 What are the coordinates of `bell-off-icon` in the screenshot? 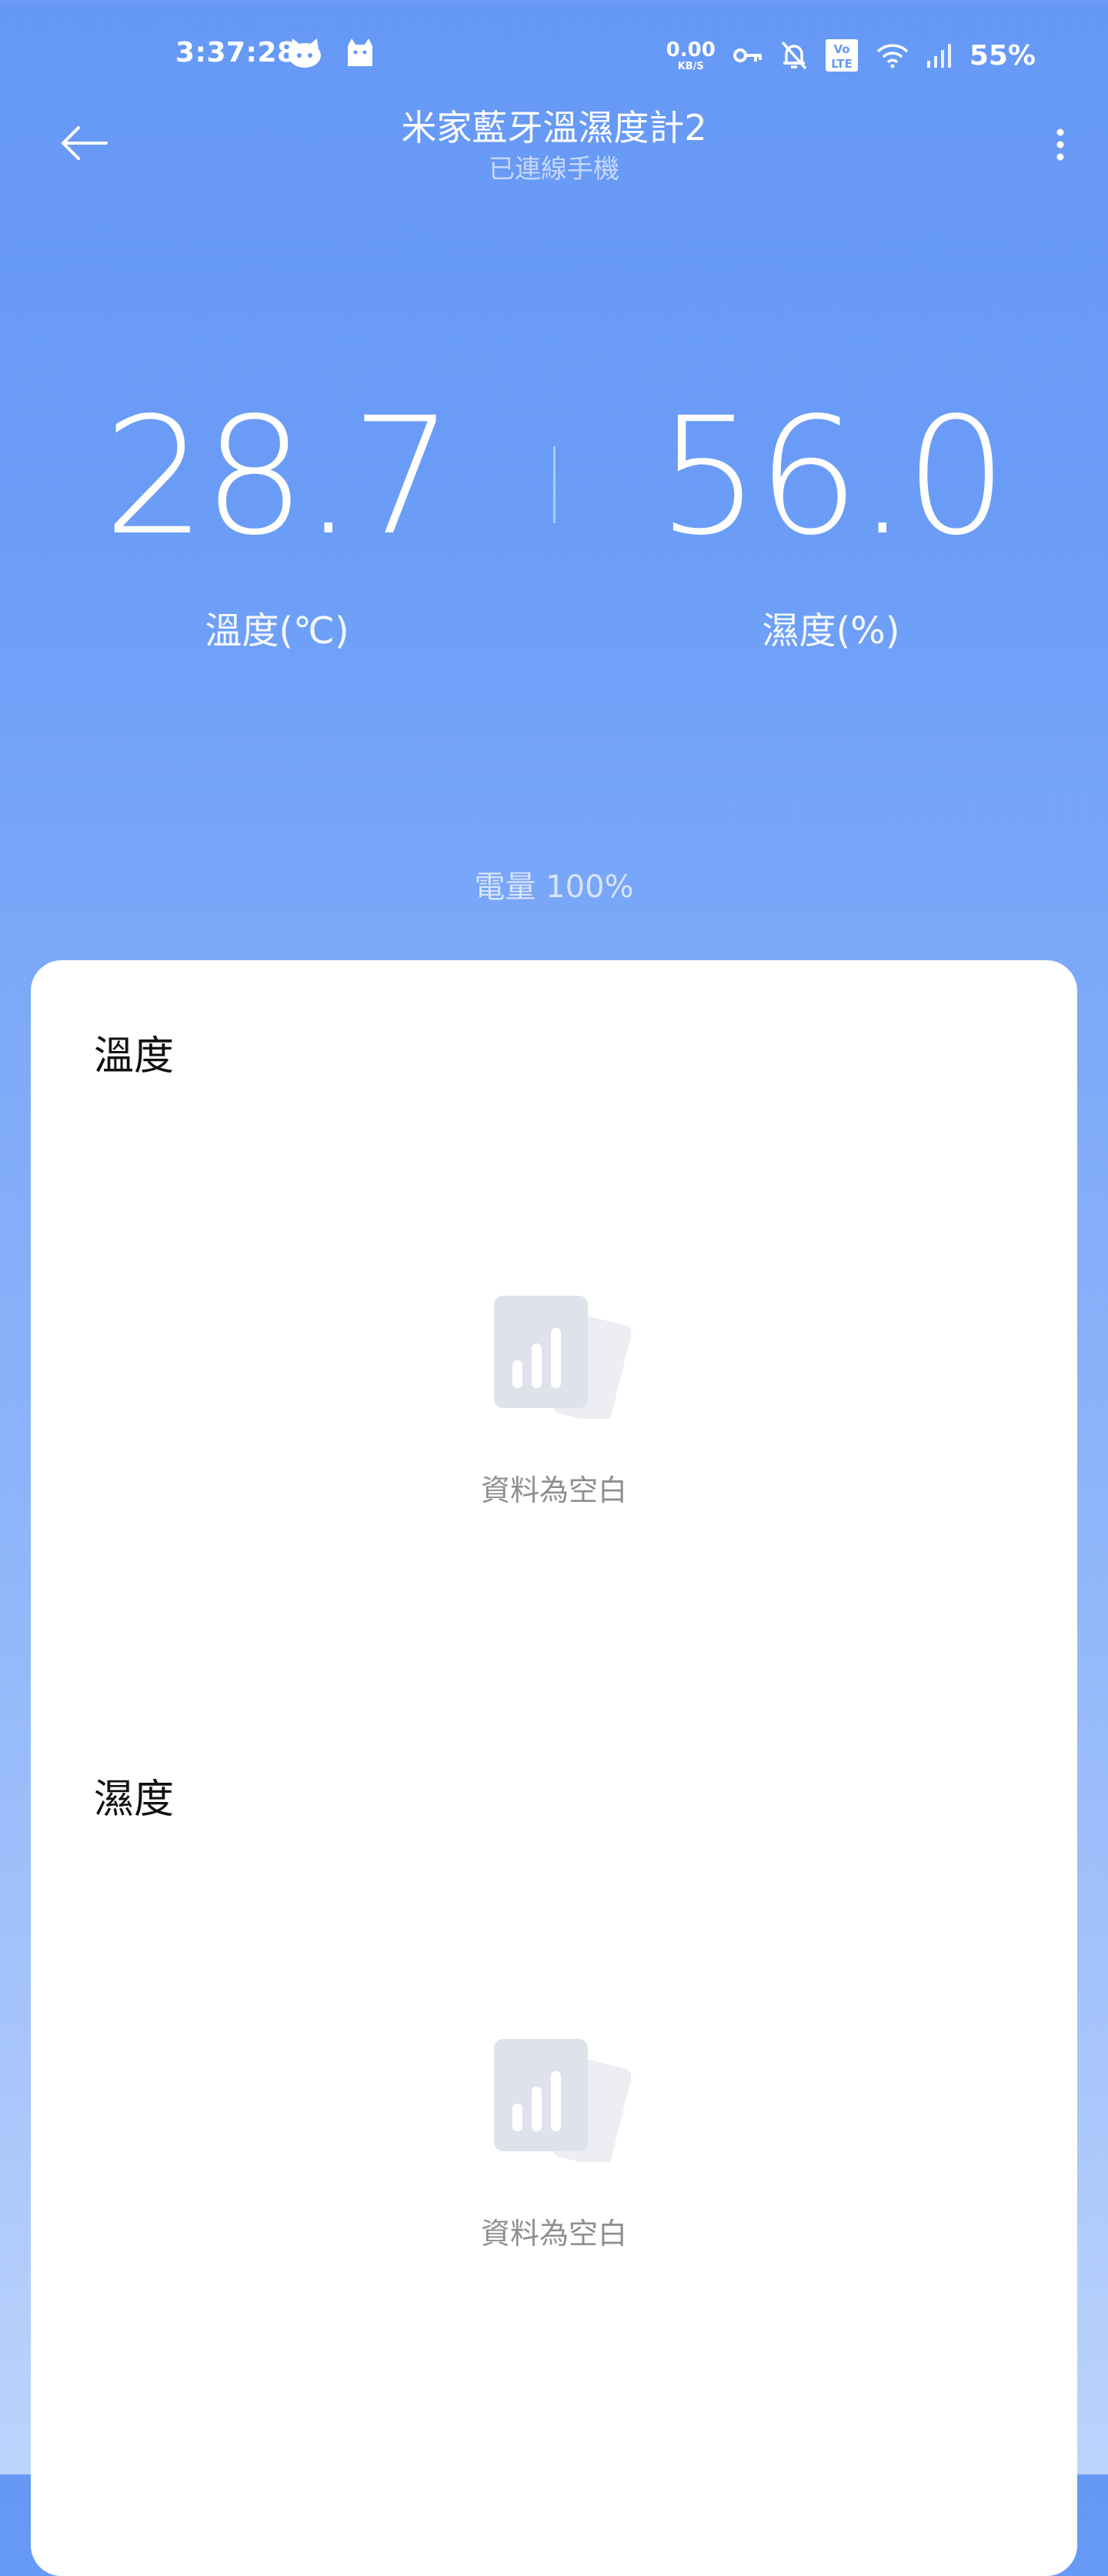 It's located at (794, 56).